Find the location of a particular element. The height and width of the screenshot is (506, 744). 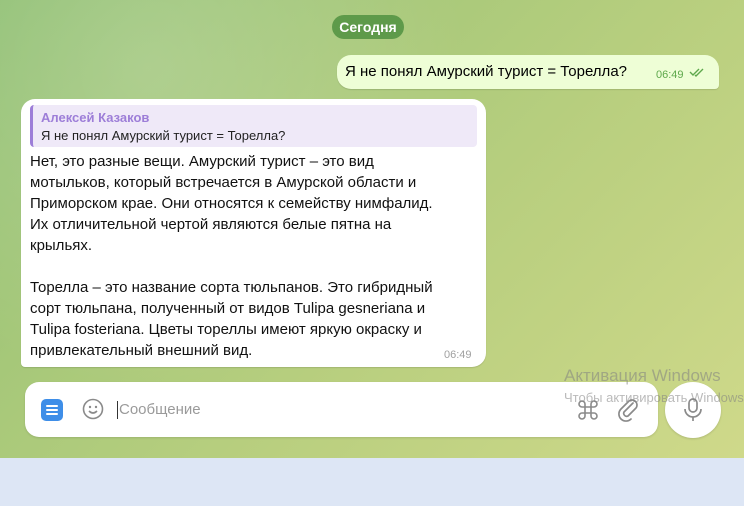

message-line: крыльях. is located at coordinates (61, 245).